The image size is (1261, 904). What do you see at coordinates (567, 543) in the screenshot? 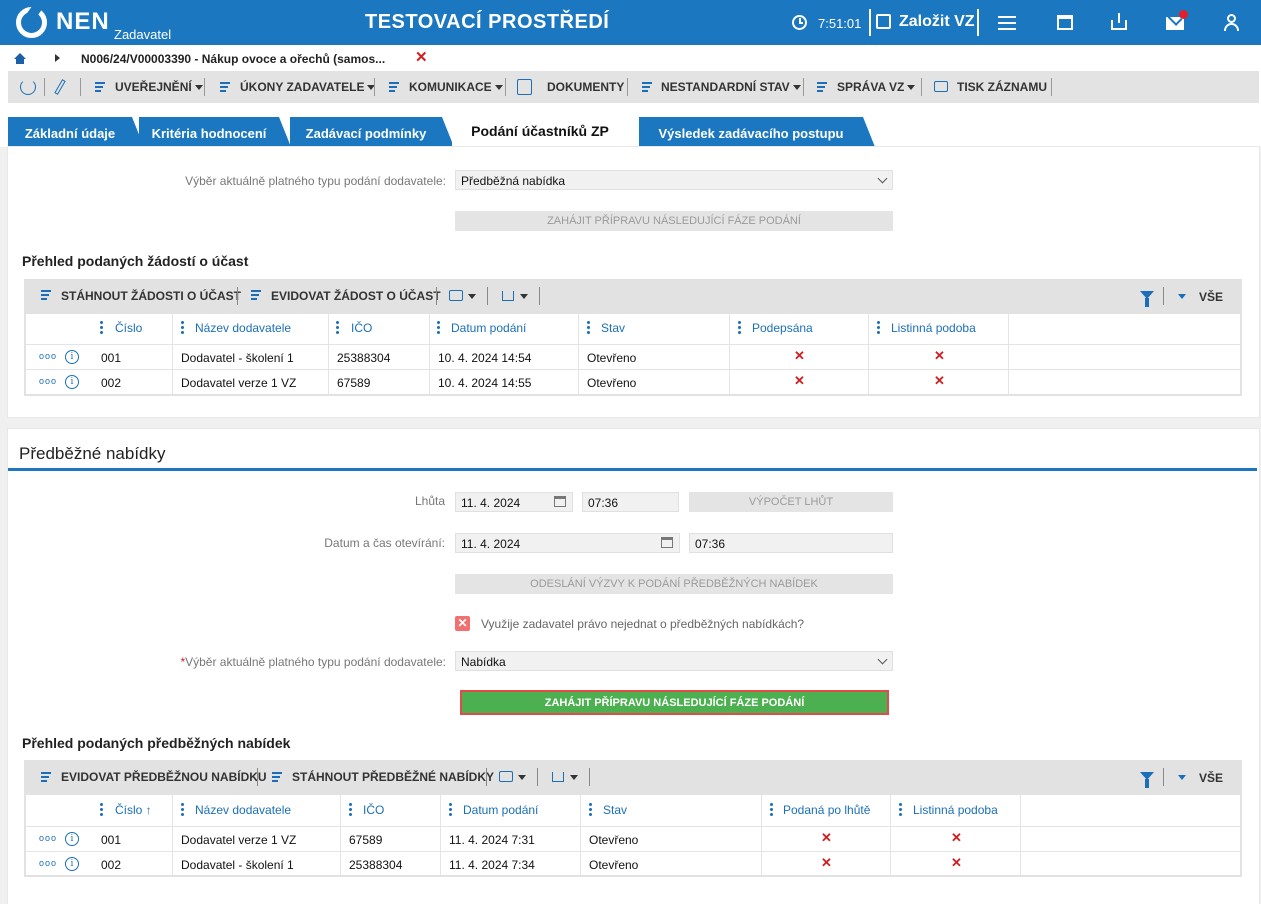
I see `opening-date-input: 11. 4. 2024` at bounding box center [567, 543].